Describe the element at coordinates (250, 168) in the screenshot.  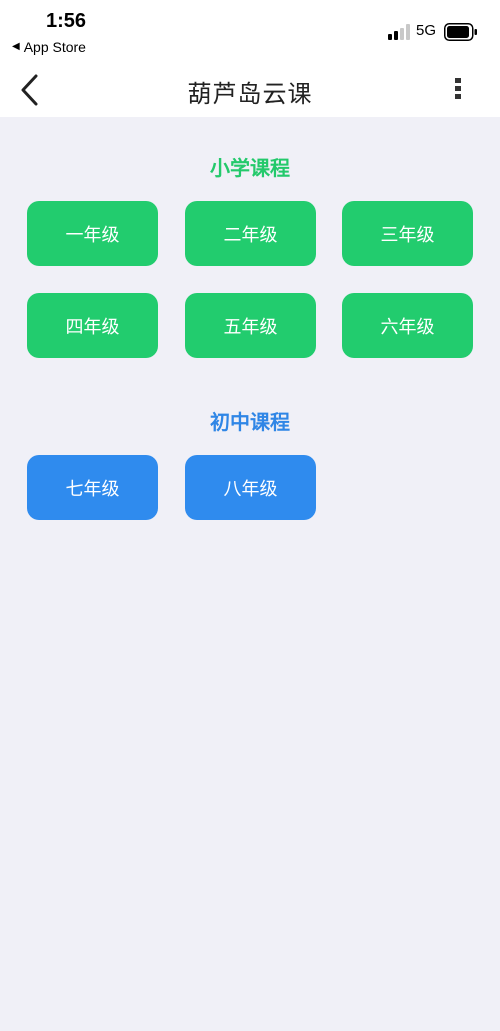
I see `section-title-primary: 小学课程` at that location.